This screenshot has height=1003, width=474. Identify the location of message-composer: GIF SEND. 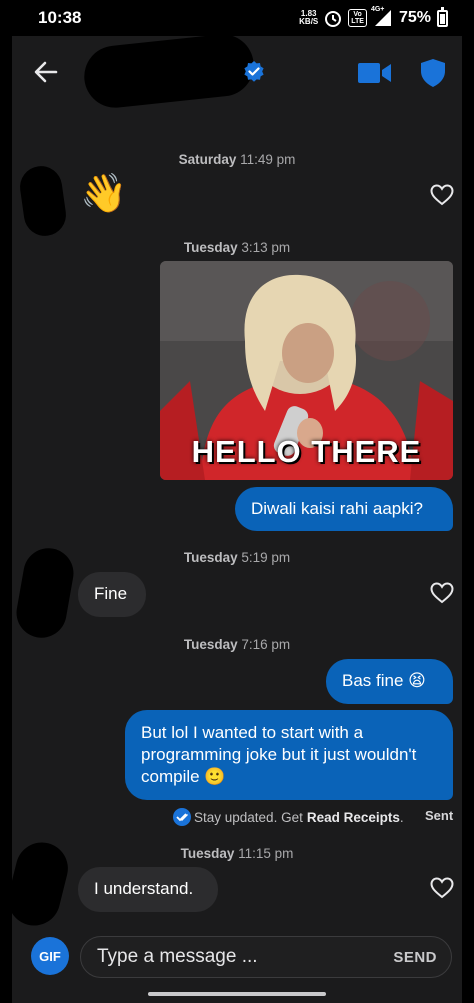
(237, 957).